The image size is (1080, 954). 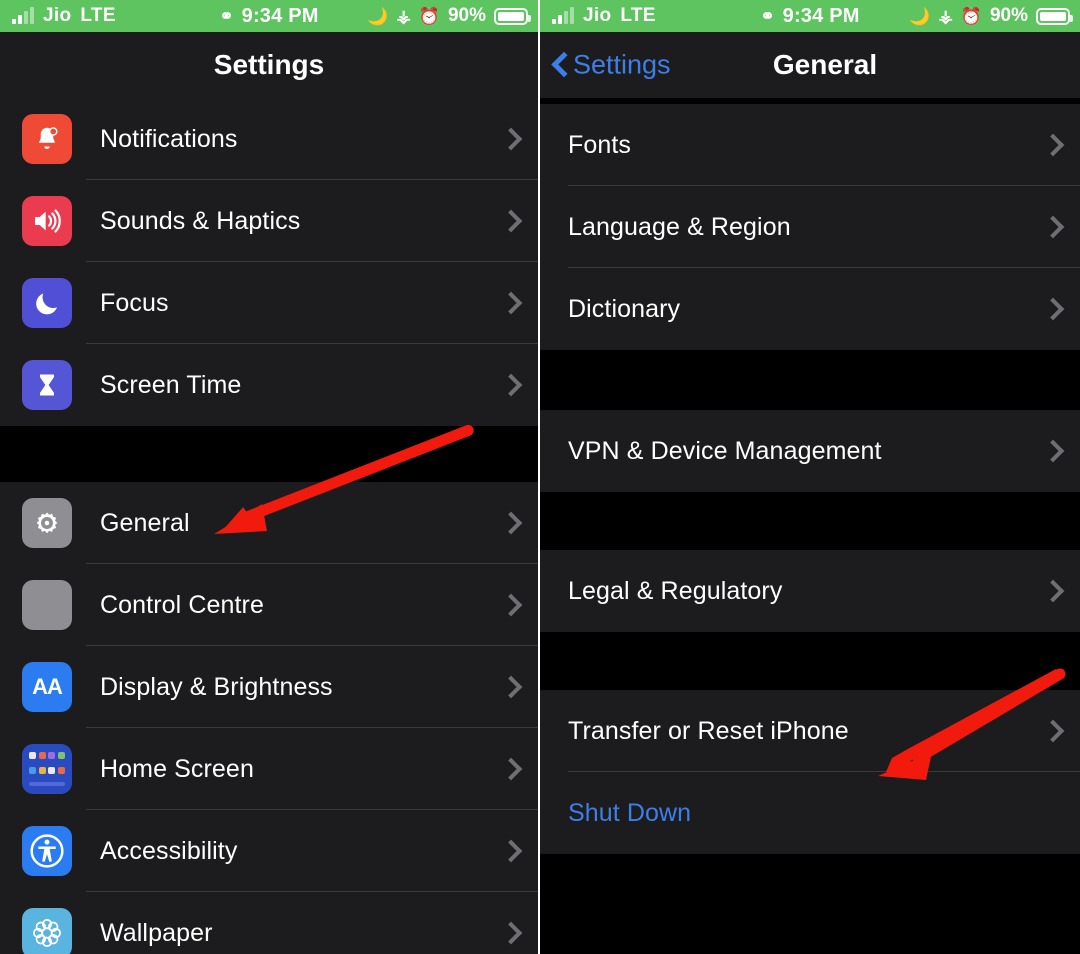 I want to click on list-item-label: Fonts, so click(x=600, y=144).